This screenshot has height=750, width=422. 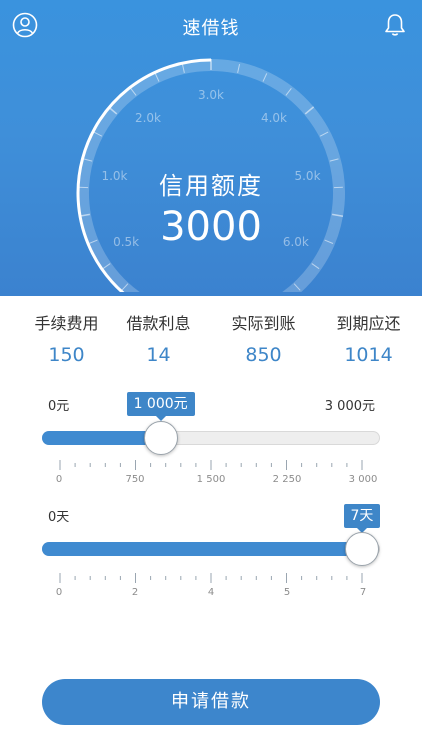 What do you see at coordinates (211, 95) in the screenshot?
I see `gauge-tick-label: 3.0k` at bounding box center [211, 95].